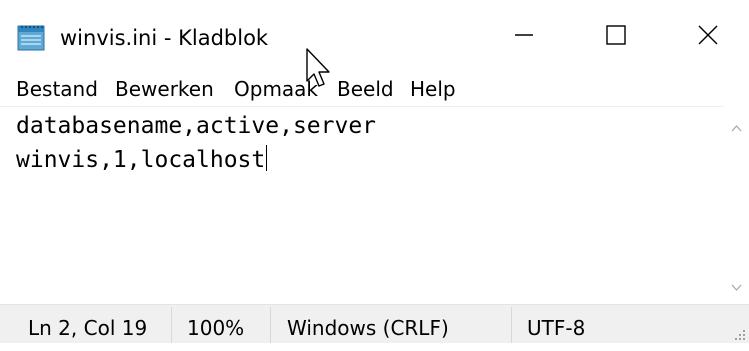  What do you see at coordinates (368, 328) in the screenshot?
I see `status-line-ending: Windows (CRLF)` at bounding box center [368, 328].